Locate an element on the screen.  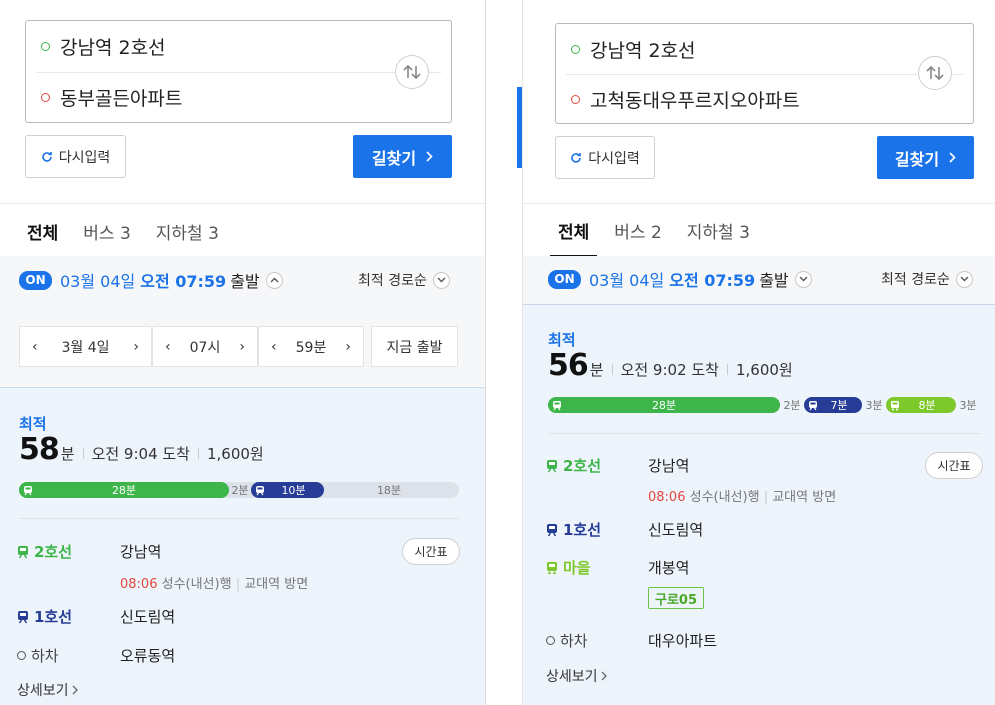
bus-number-badge: 구로05 is located at coordinates (676, 598).